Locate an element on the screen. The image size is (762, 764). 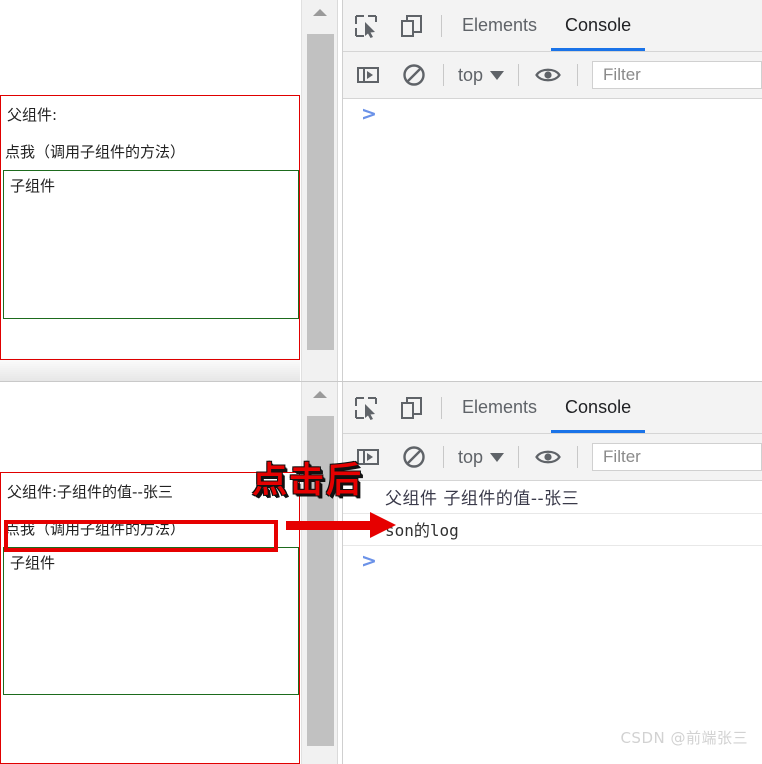
console-sidebar-icon is located at coordinates (368, 75).